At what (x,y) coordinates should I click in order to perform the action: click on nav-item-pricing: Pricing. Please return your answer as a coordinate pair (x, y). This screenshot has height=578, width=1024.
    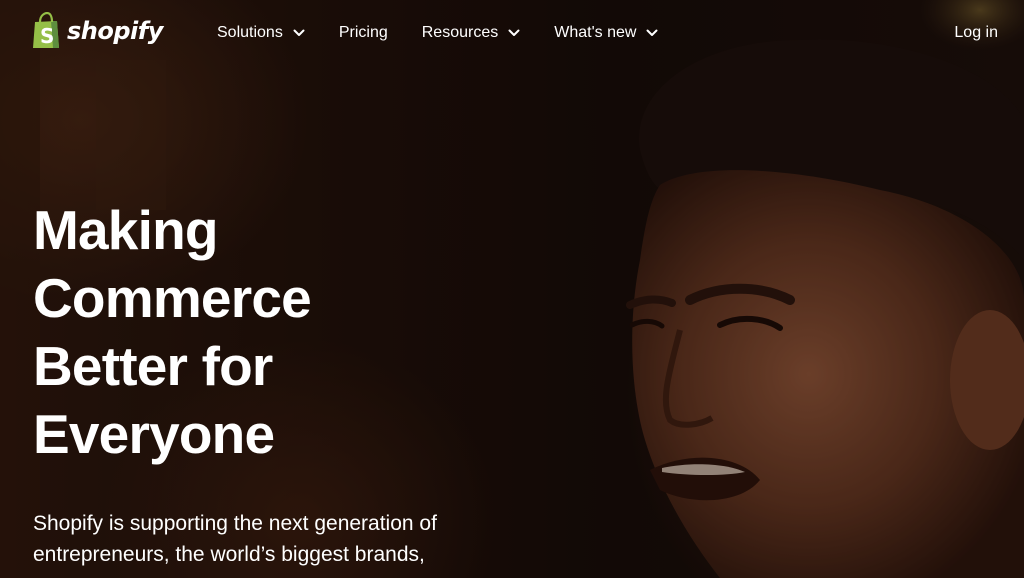
    Looking at the image, I should click on (363, 33).